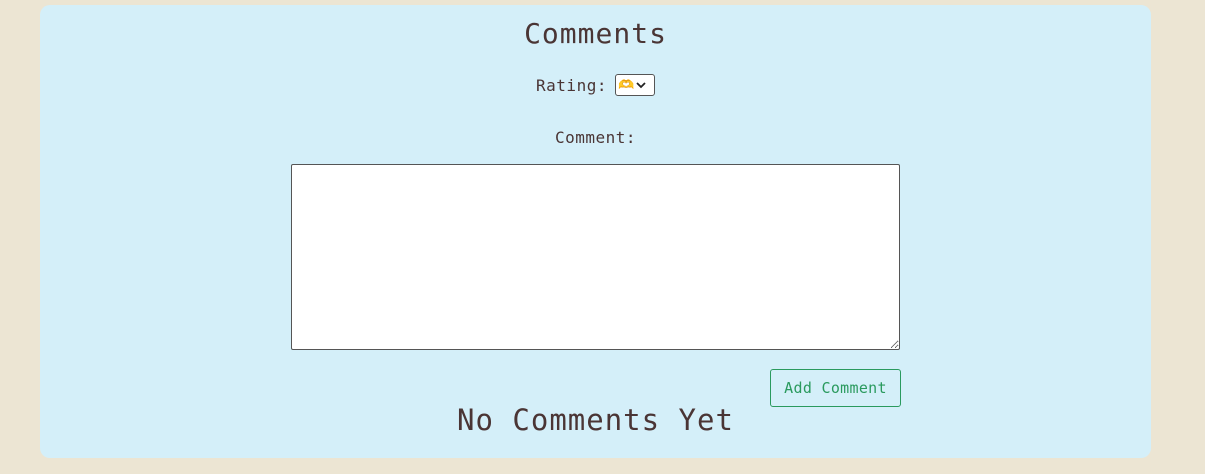  I want to click on no-comments-message: No Comments Yet, so click(595, 420).